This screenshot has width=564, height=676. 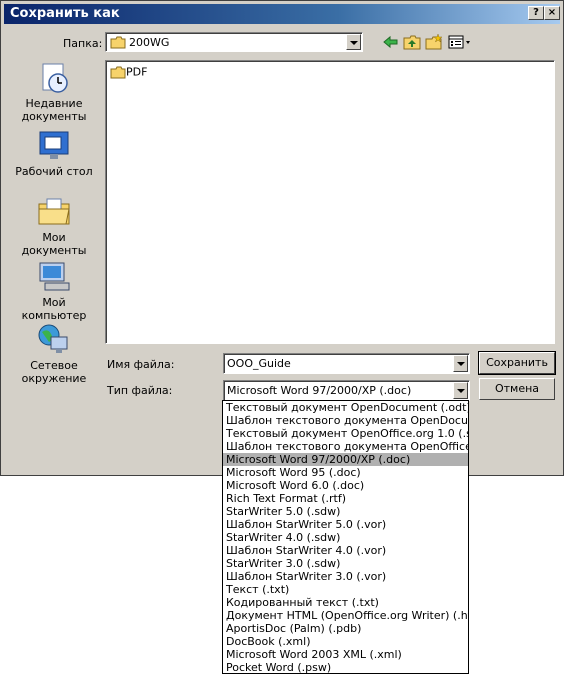 I want to click on place-desktop: Рабочий стол, so click(x=54, y=153).